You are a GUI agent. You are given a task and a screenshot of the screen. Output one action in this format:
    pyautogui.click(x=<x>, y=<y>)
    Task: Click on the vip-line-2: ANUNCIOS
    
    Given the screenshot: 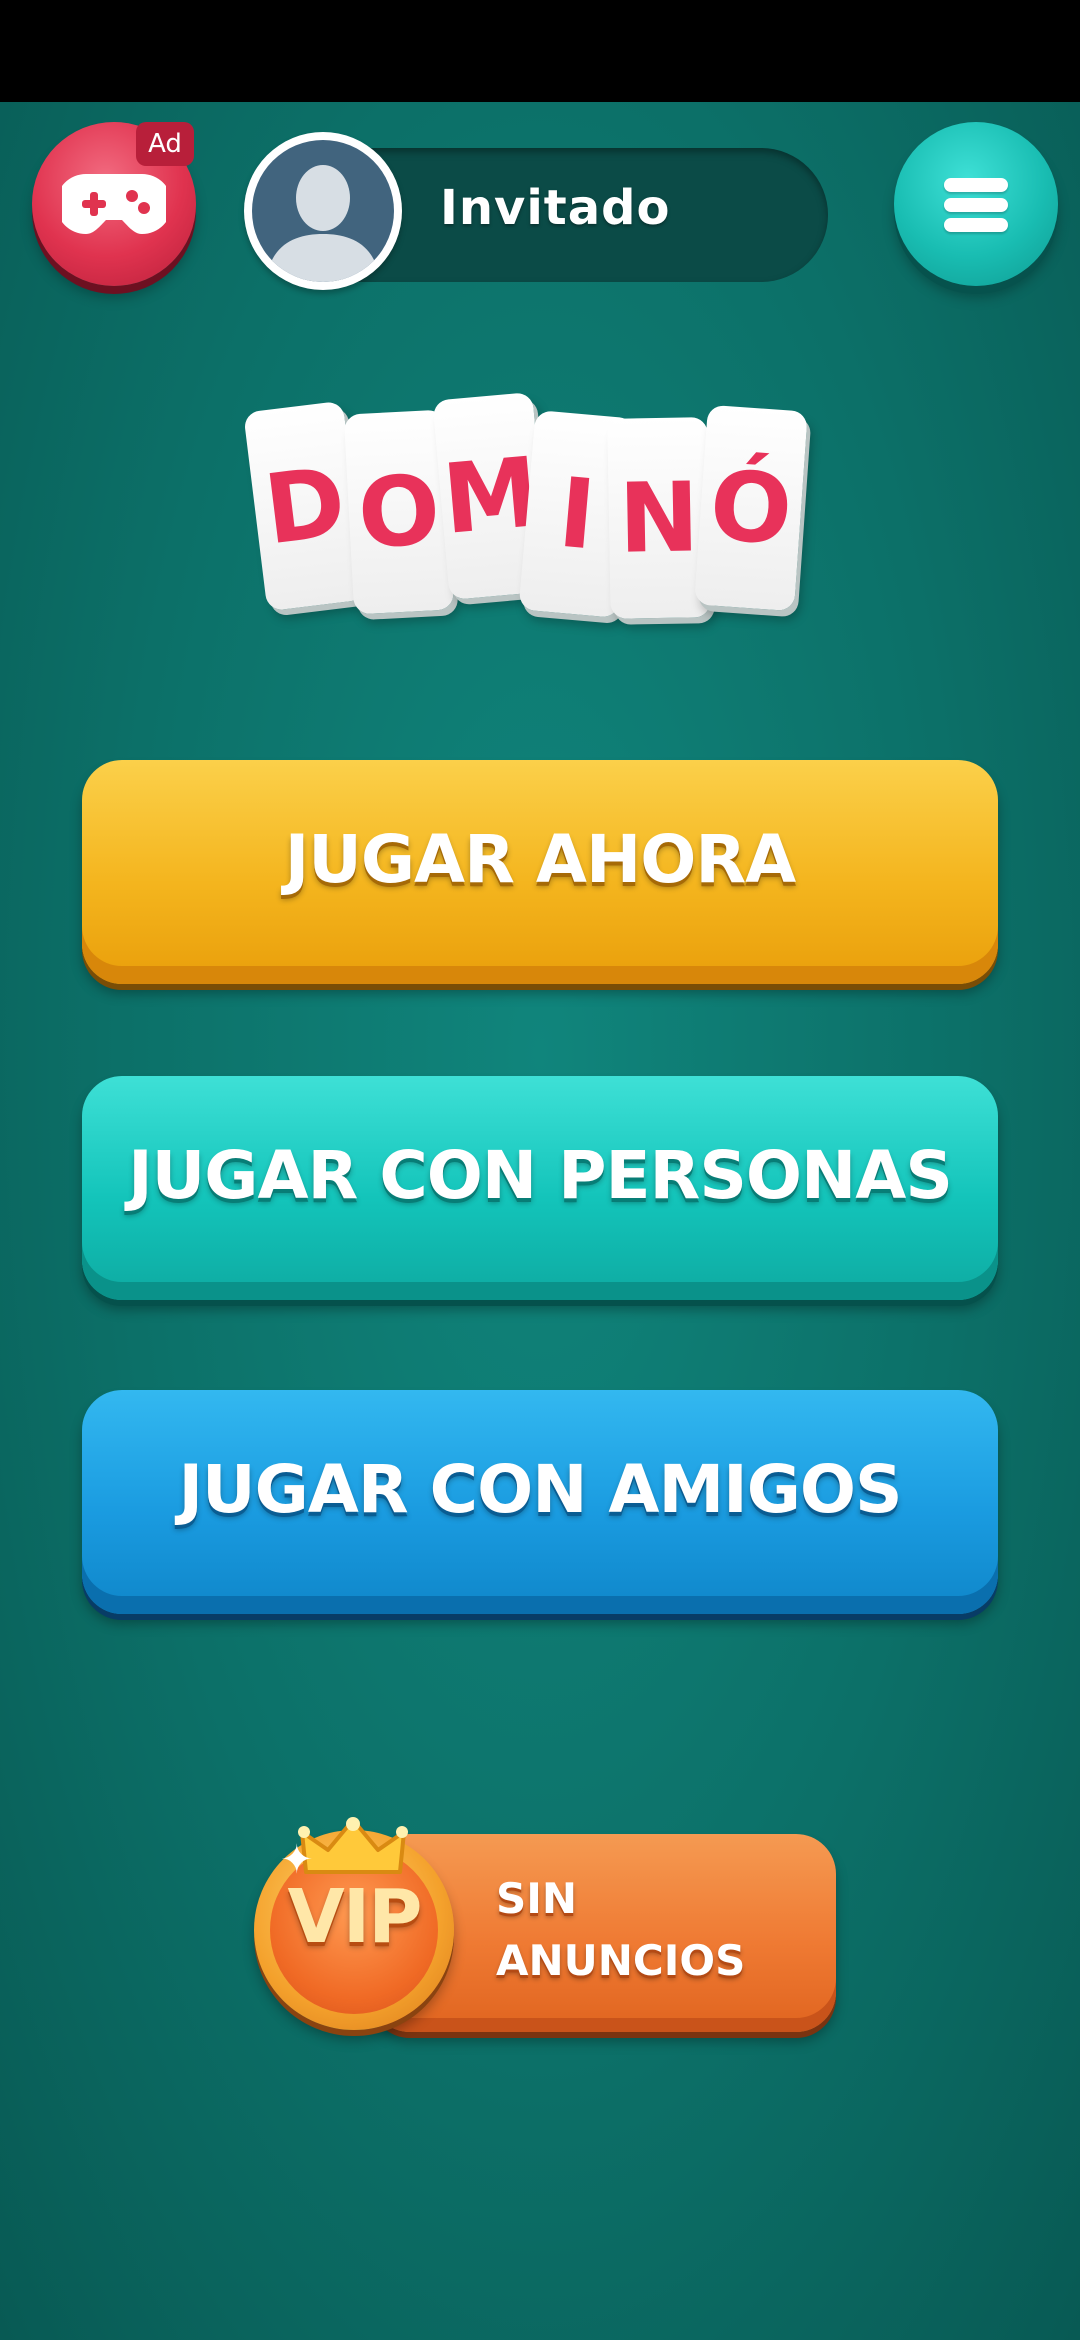 What is the action you would take?
    pyautogui.click(x=621, y=1960)
    